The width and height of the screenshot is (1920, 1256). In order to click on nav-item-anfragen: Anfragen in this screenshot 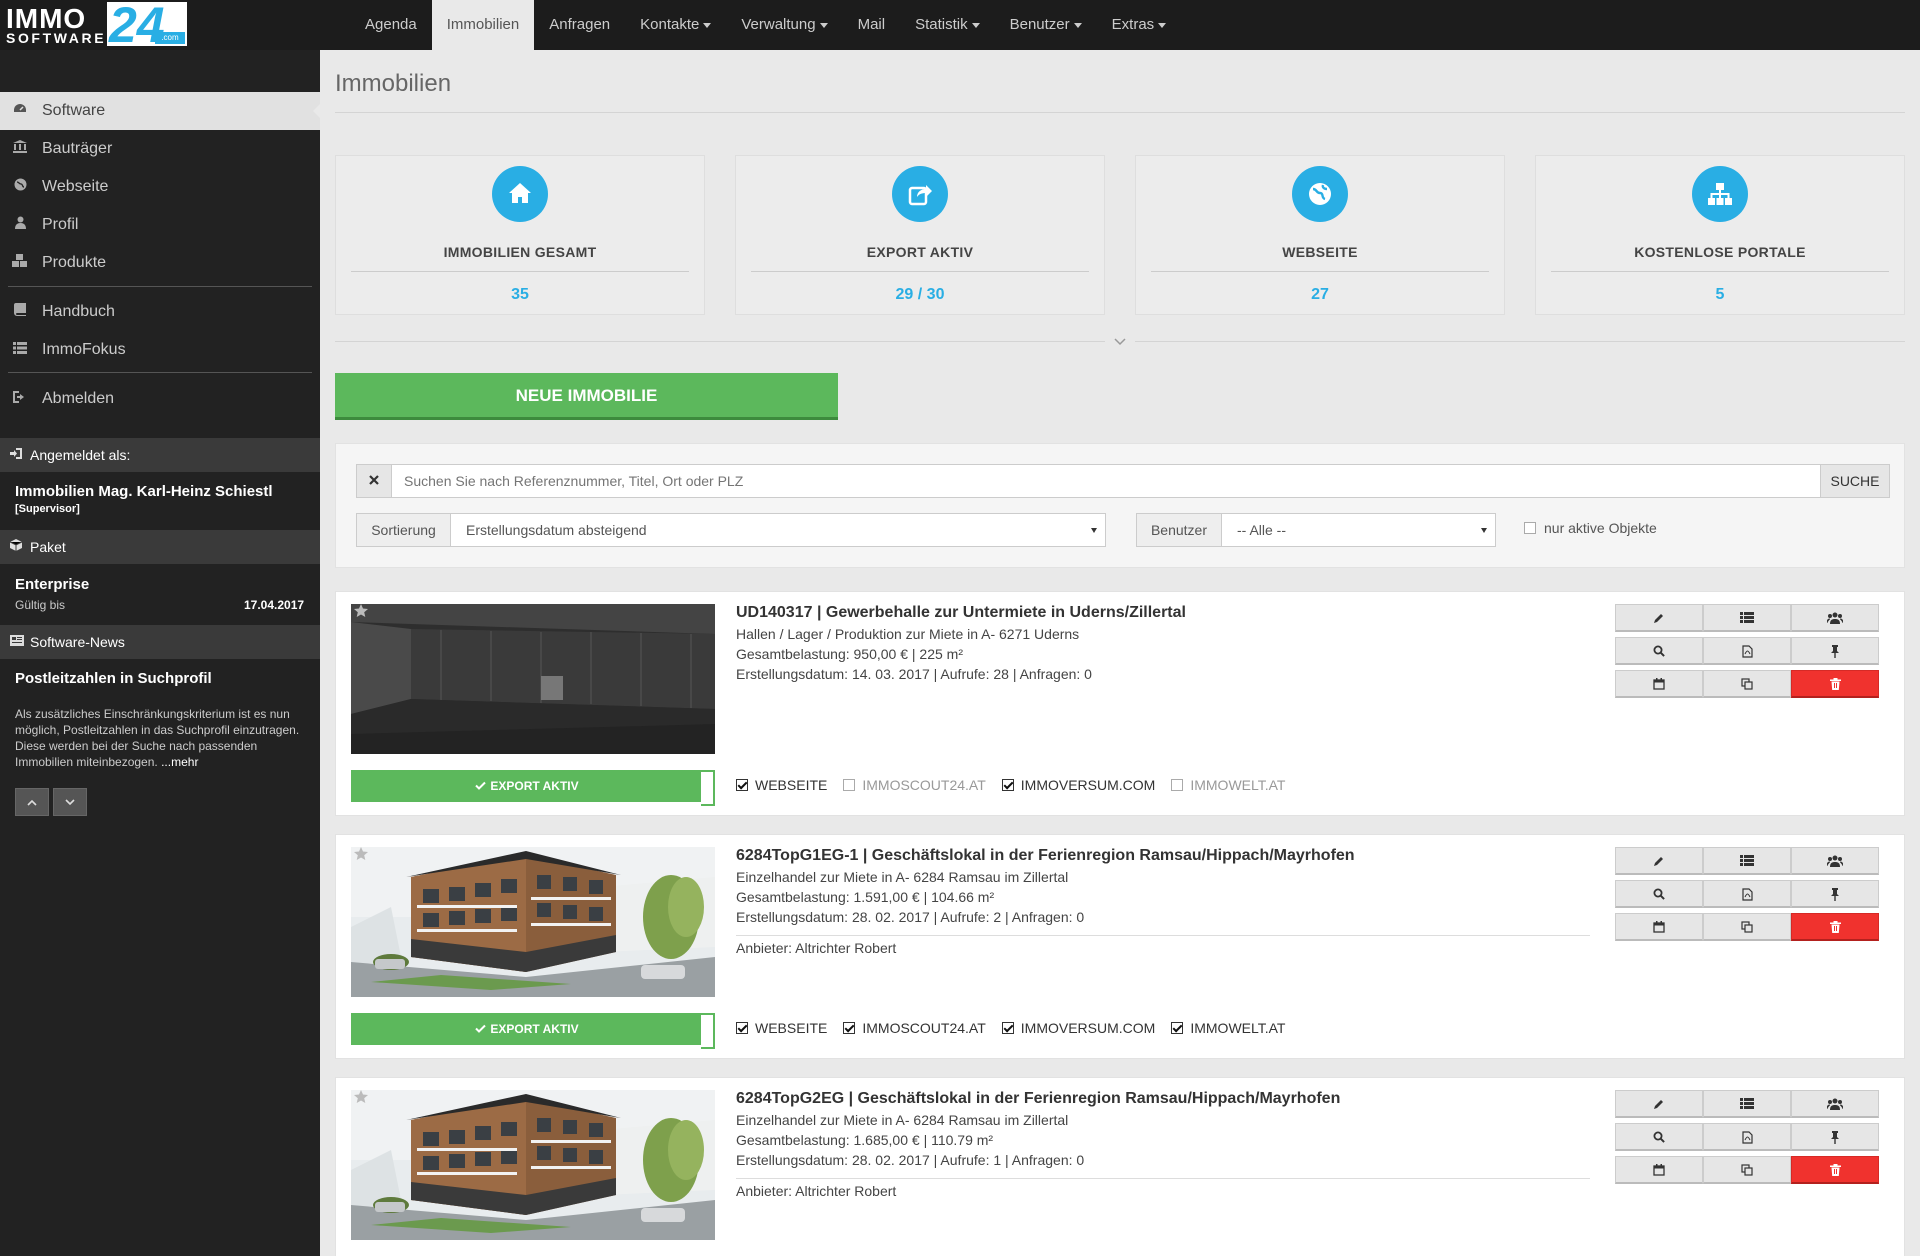, I will do `click(579, 25)`.